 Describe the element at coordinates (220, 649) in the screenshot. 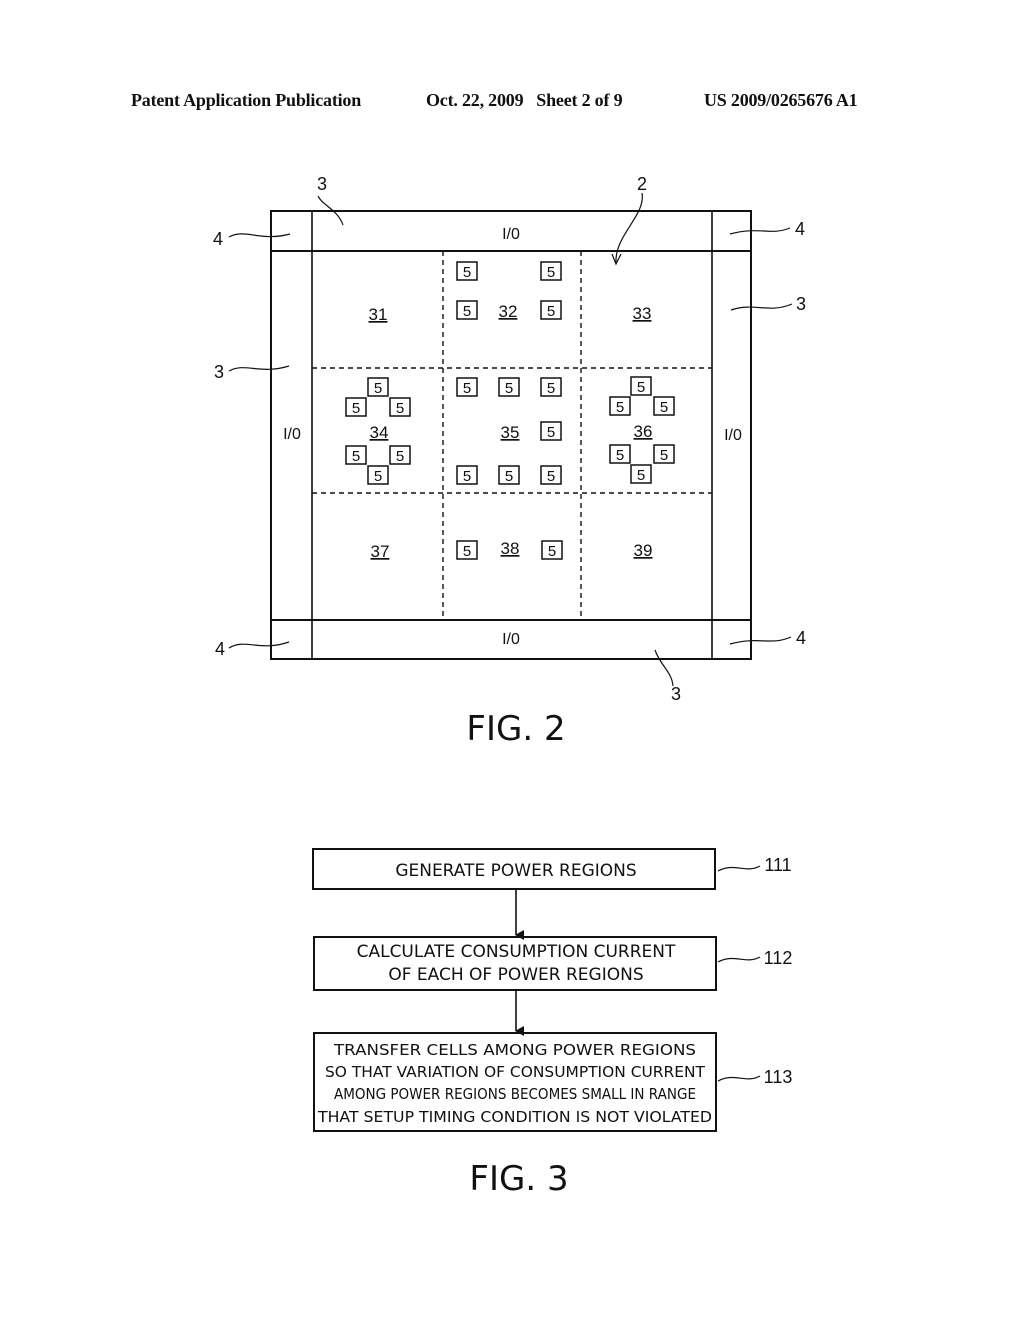

I see `ref-4-bl: 4` at that location.